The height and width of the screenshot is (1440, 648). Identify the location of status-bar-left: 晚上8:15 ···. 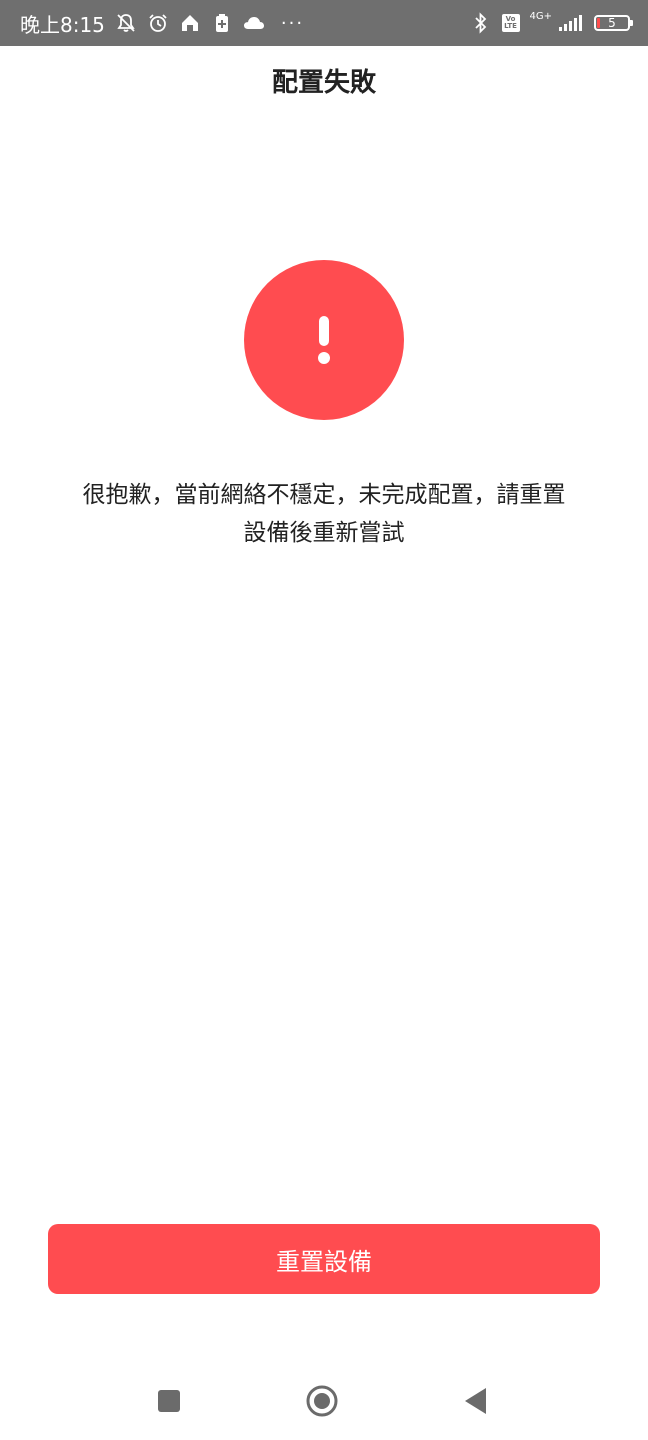
(162, 23).